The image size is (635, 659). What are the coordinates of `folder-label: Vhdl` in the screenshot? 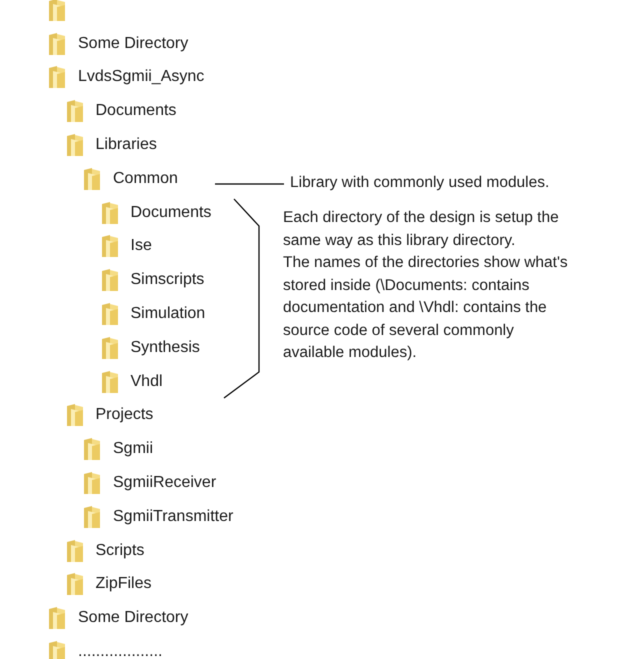 It's located at (146, 381).